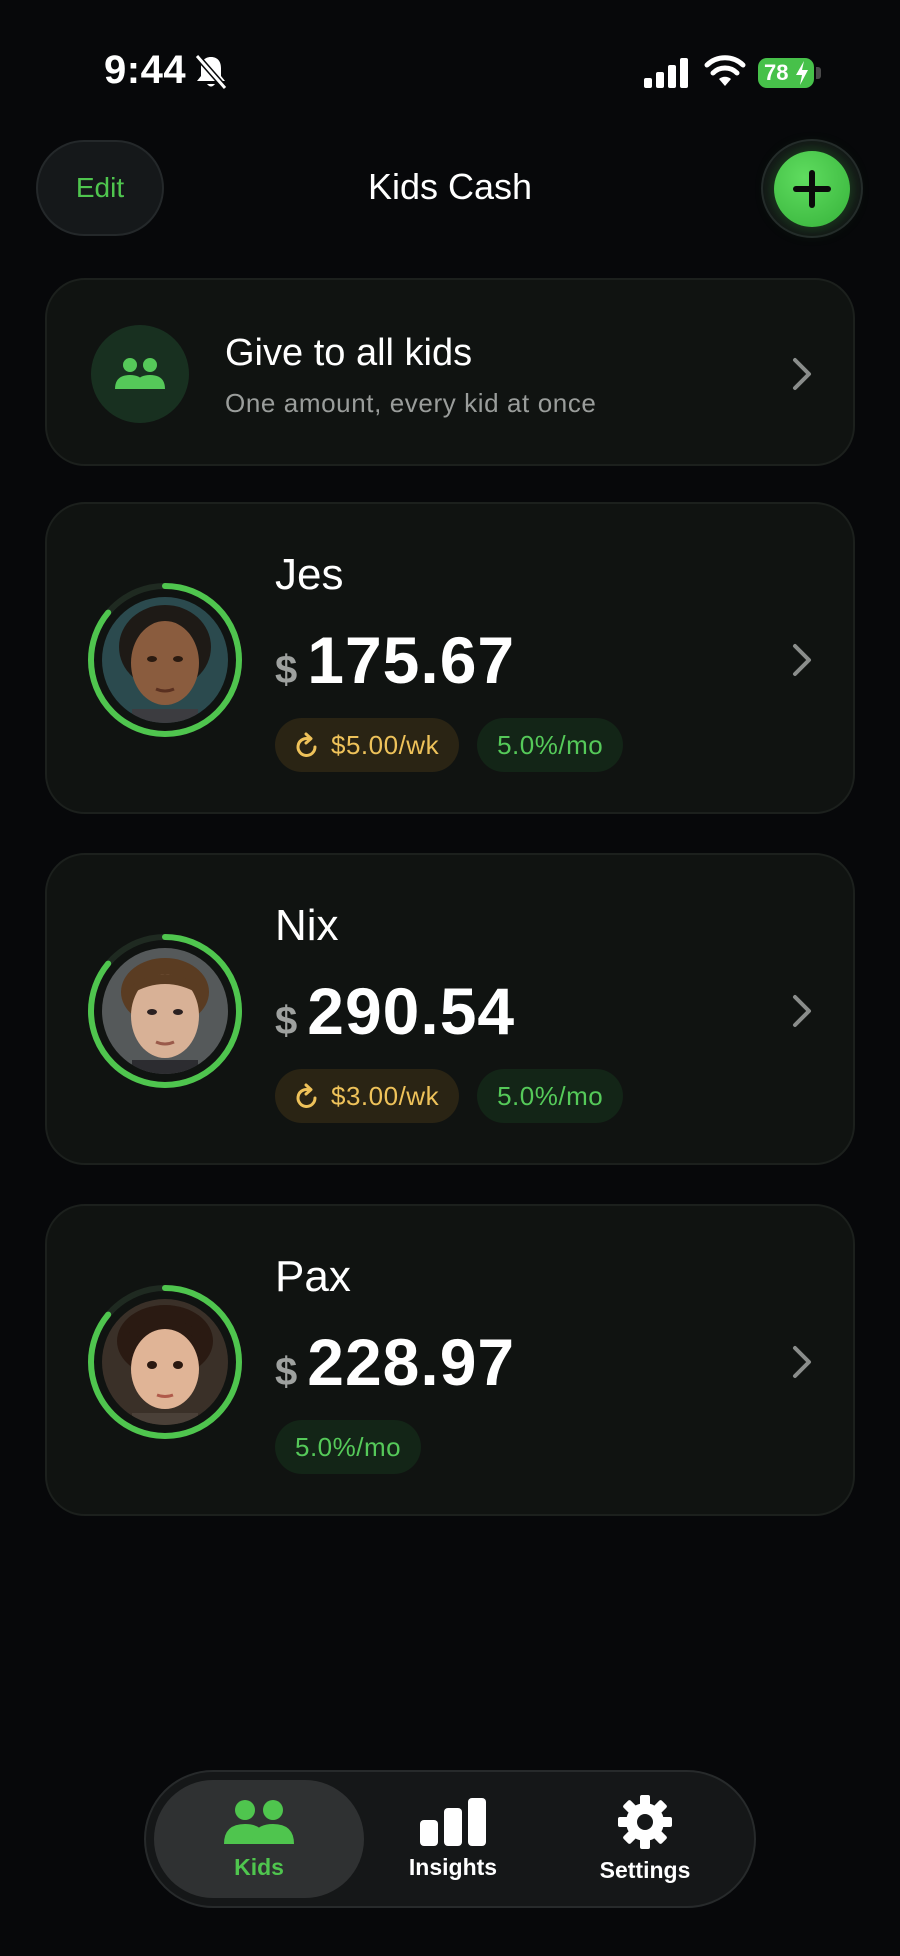 This screenshot has width=900, height=1956. Describe the element at coordinates (453, 1821) in the screenshot. I see `bar-chart-icon` at that location.